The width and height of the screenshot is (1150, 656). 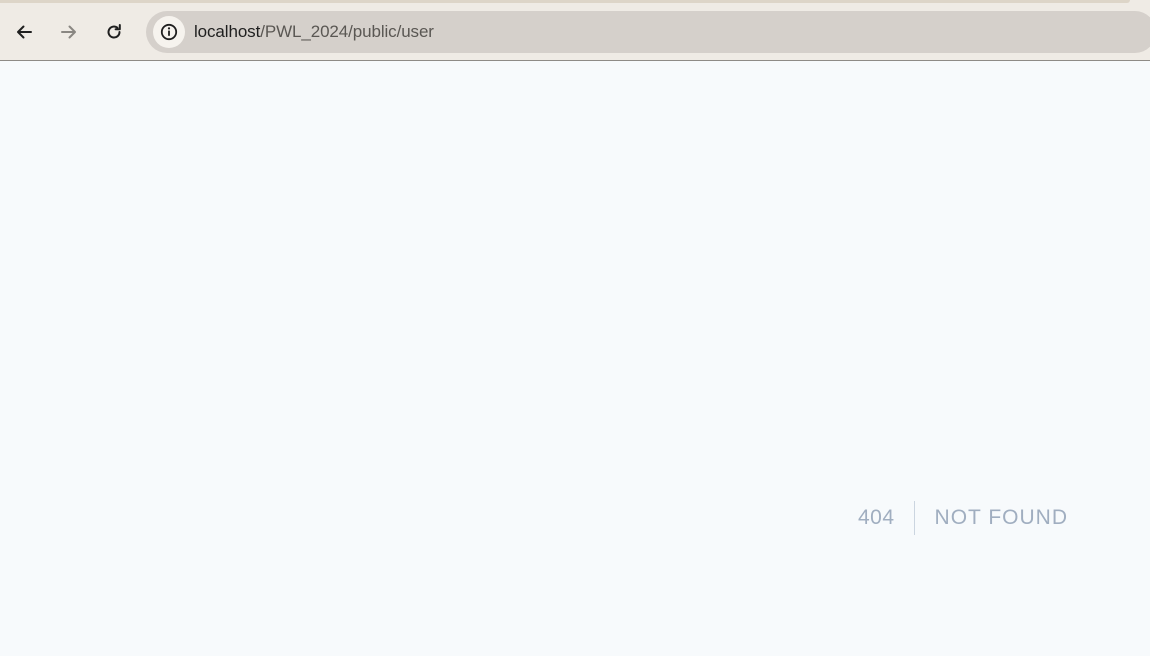 I want to click on url-path: /PWL_2024/public/user, so click(x=347, y=31).